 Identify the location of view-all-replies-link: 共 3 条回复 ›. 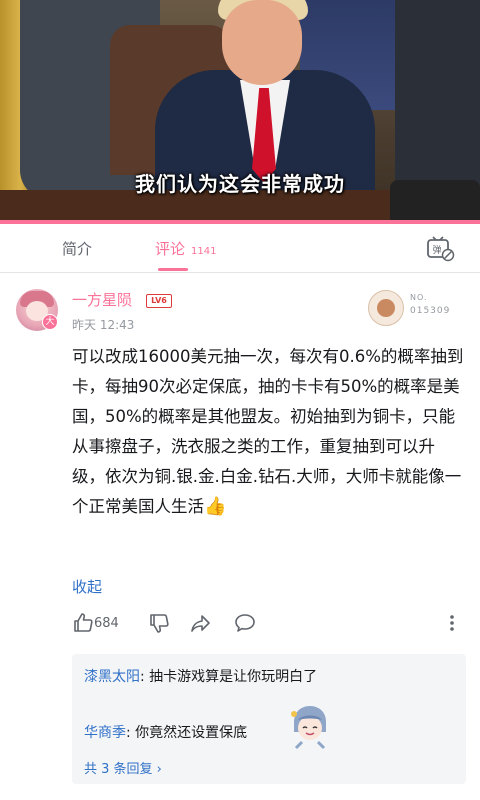
(123, 767).